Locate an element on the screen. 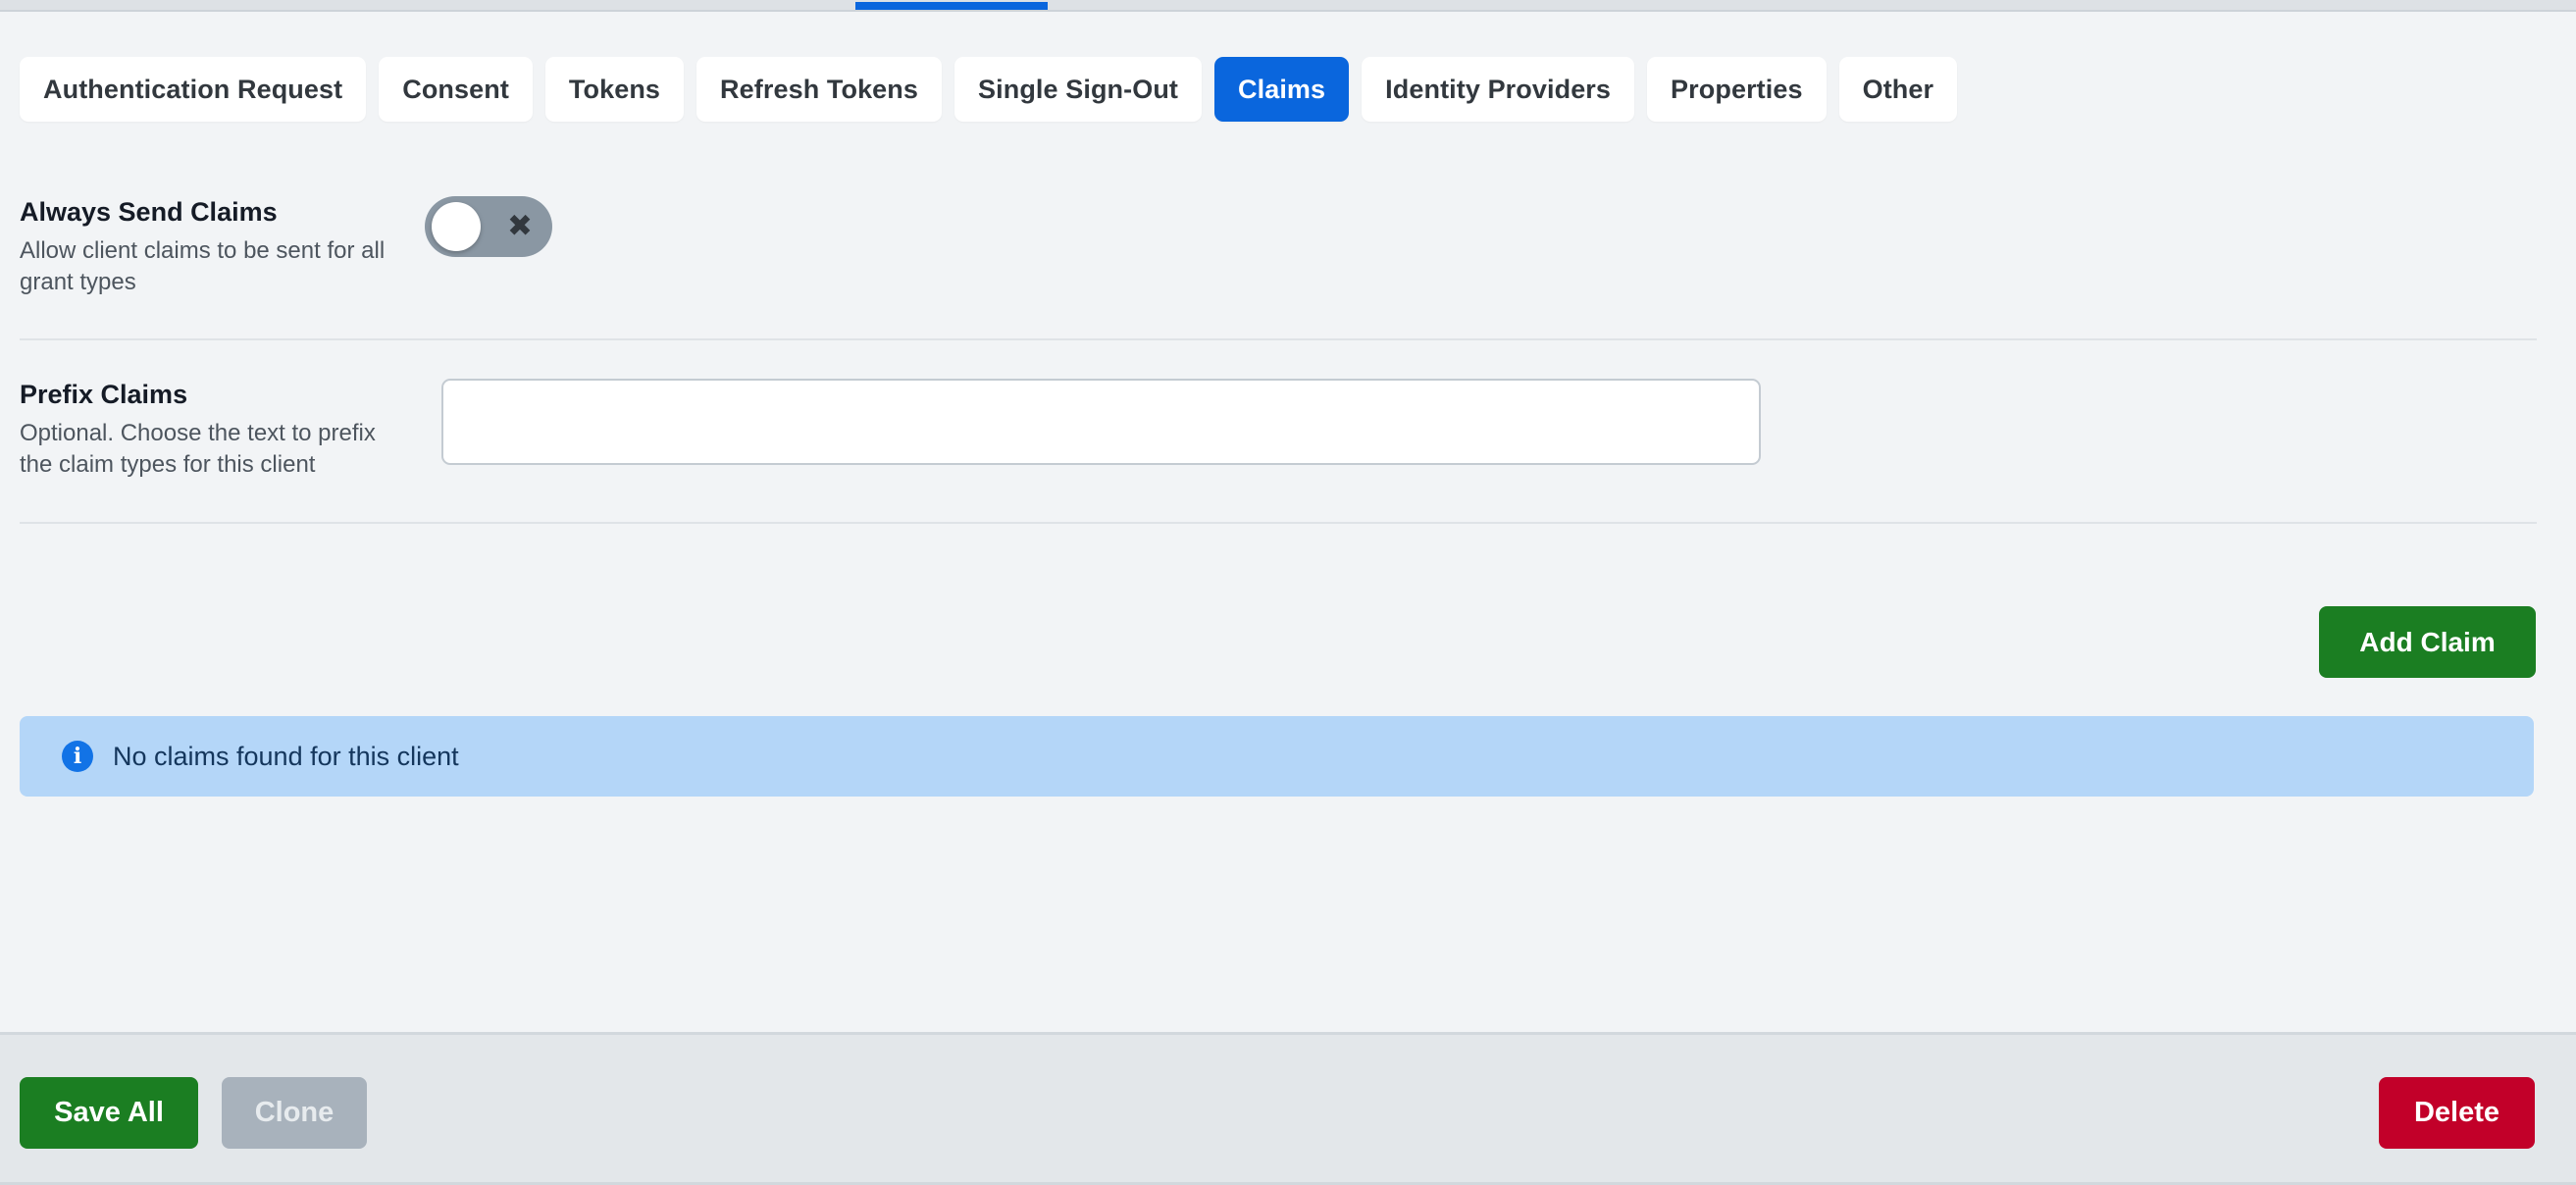 The image size is (2576, 1185). tab-claims: Claims is located at coordinates (1282, 89).